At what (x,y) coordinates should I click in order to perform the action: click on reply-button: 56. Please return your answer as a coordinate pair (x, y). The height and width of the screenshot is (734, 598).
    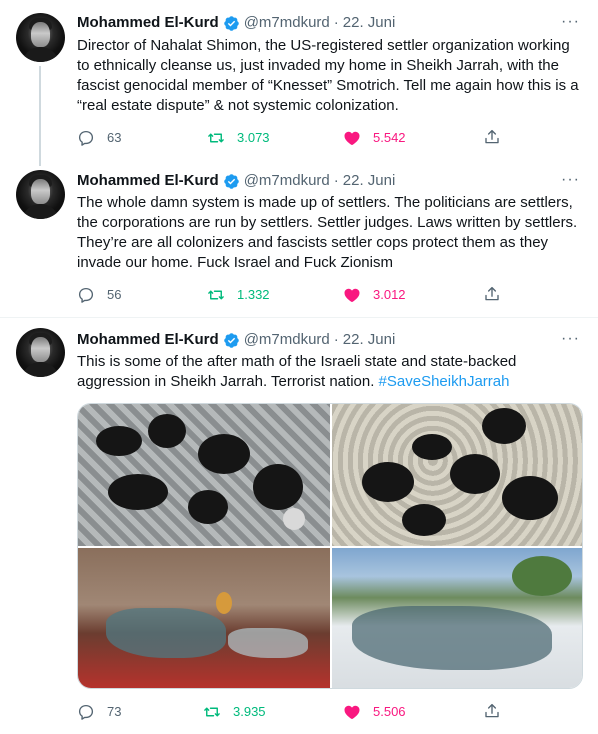
    Looking at the image, I should click on (99, 295).